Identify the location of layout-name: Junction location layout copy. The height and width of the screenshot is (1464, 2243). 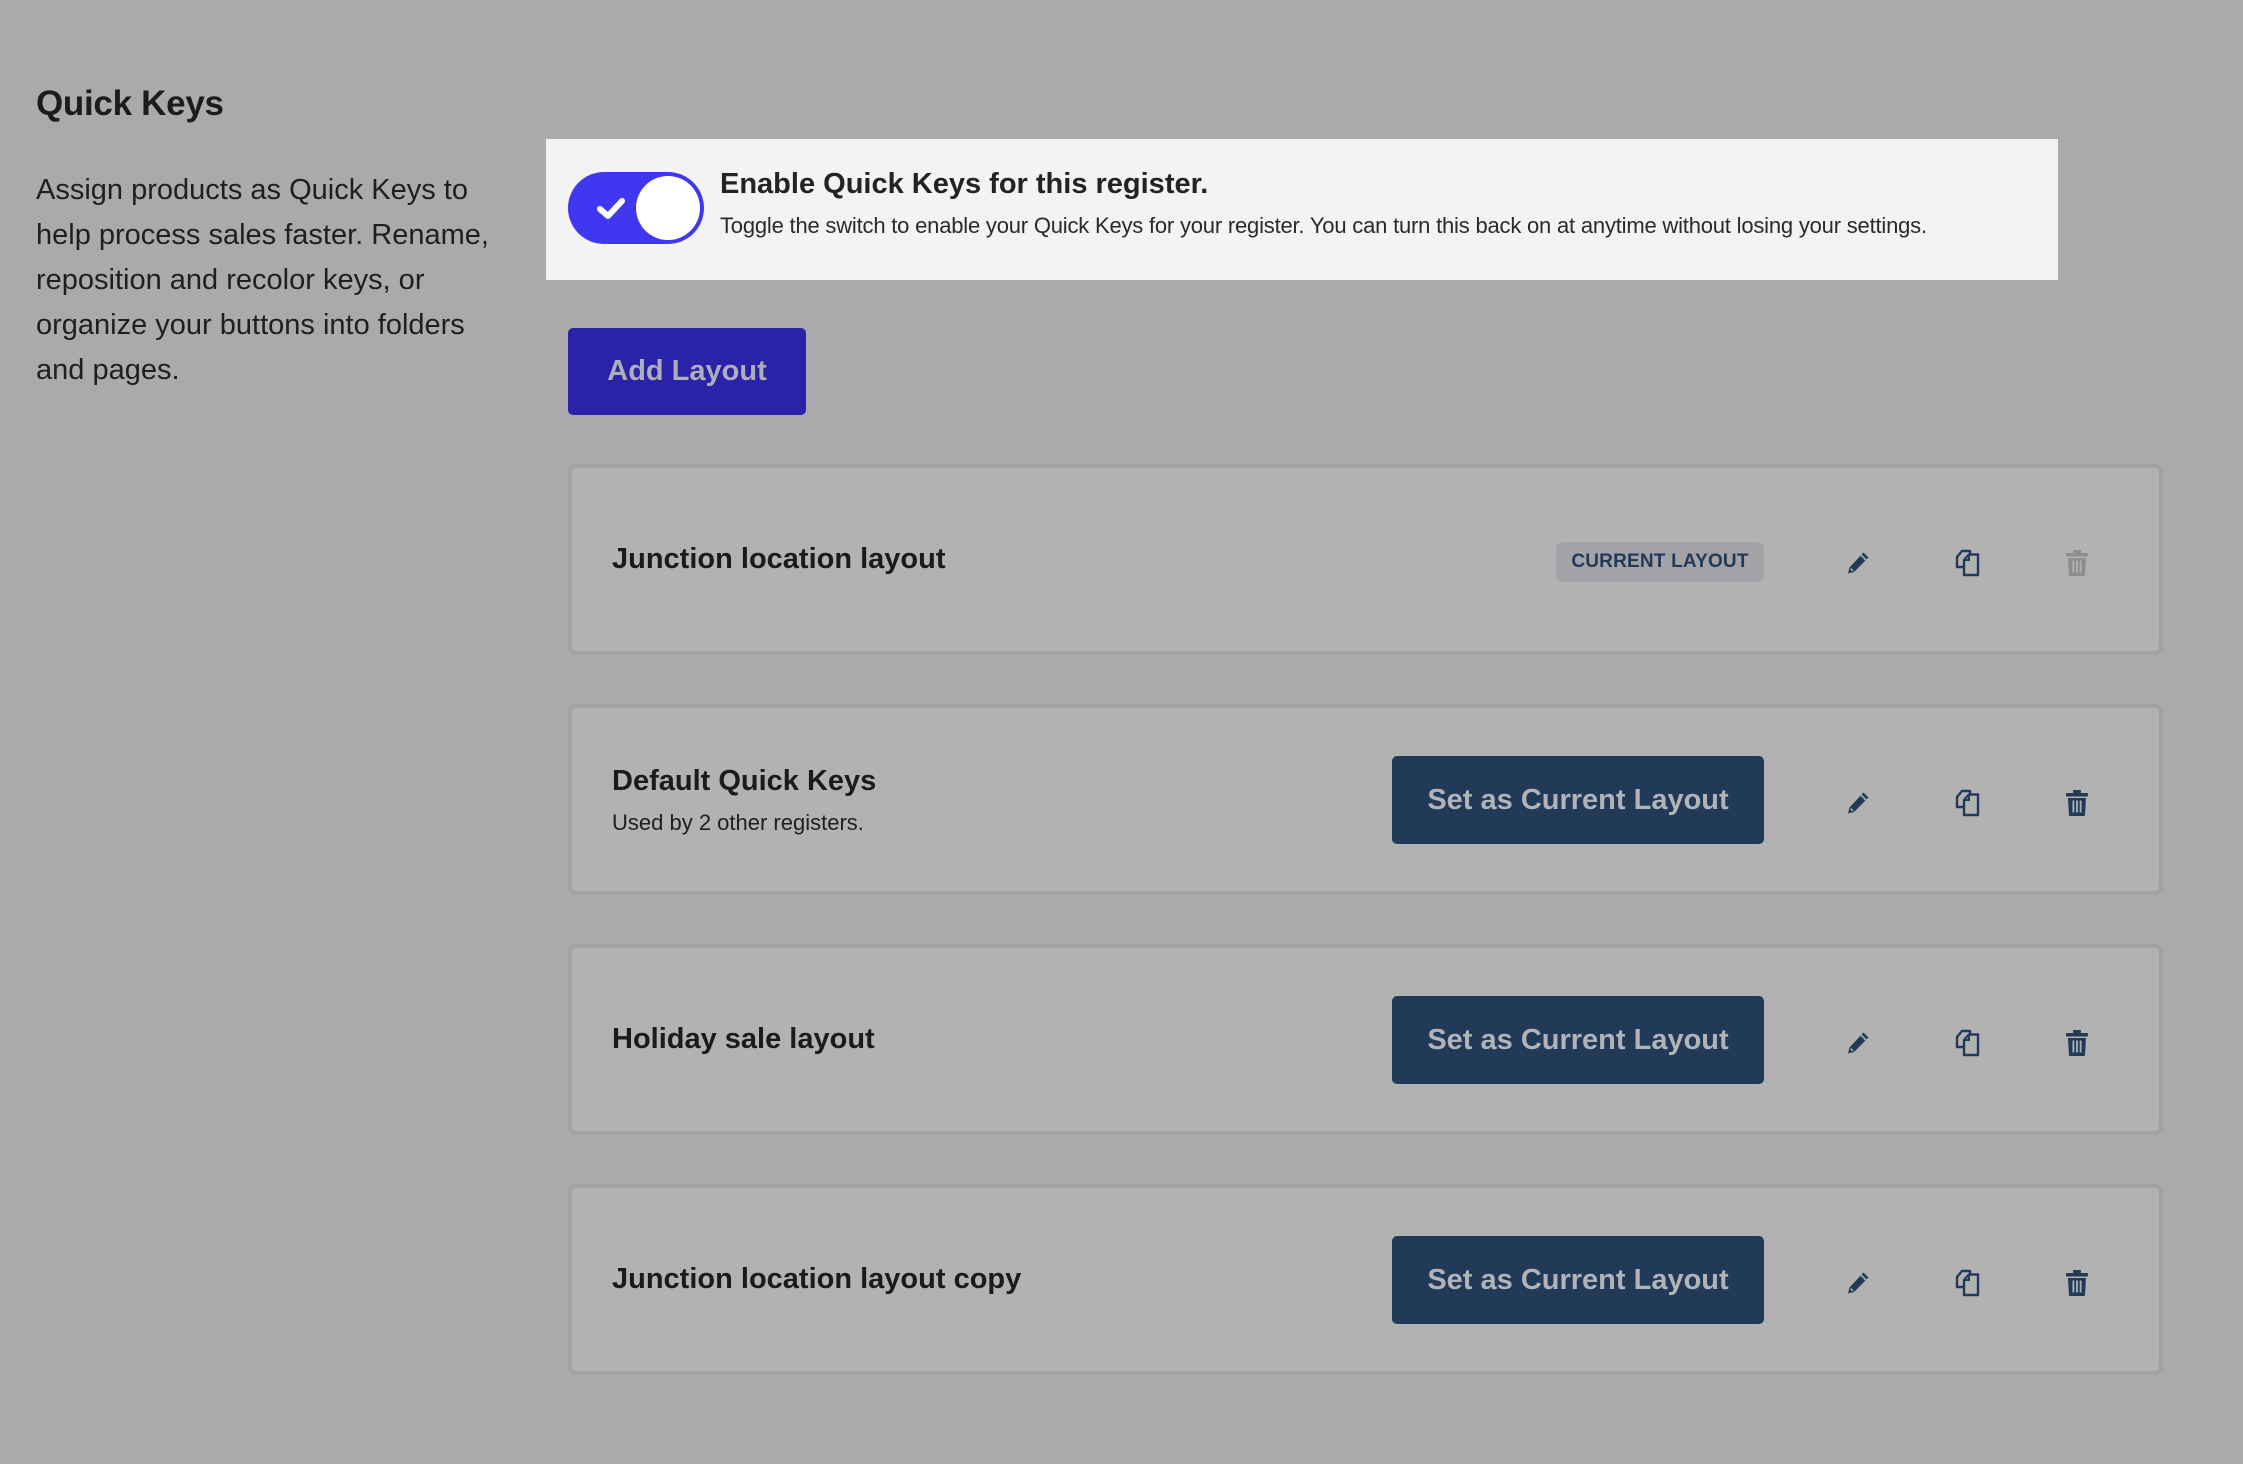
(817, 1279).